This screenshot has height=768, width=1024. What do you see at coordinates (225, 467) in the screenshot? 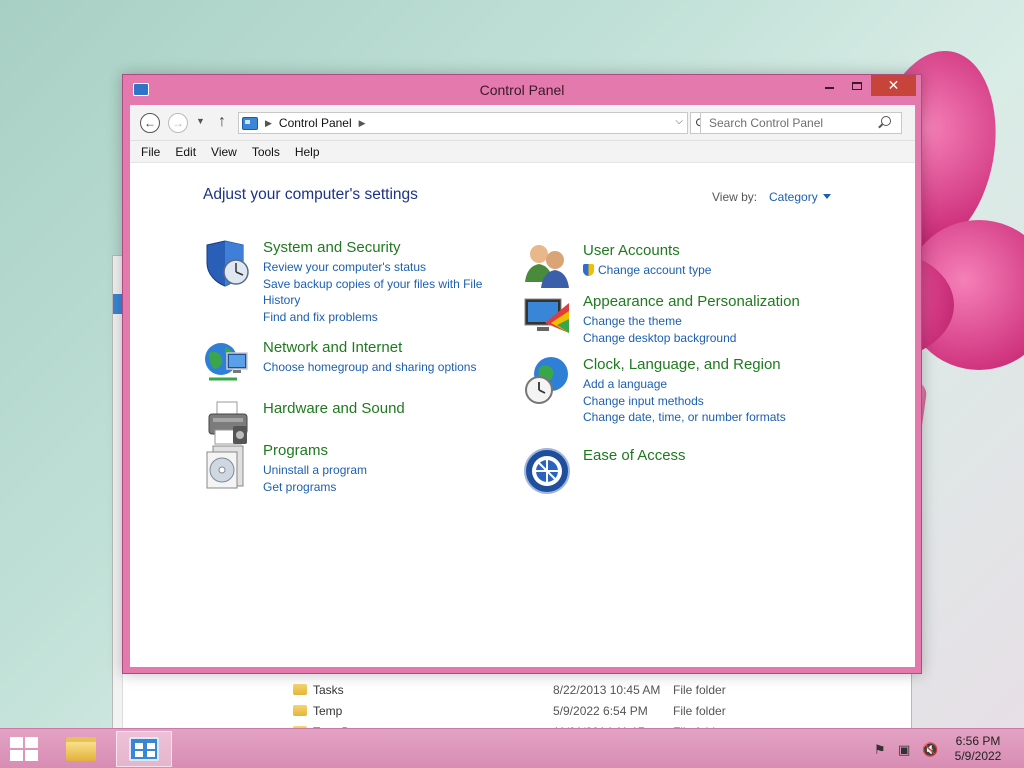
I see `programs-disc-icon` at bounding box center [225, 467].